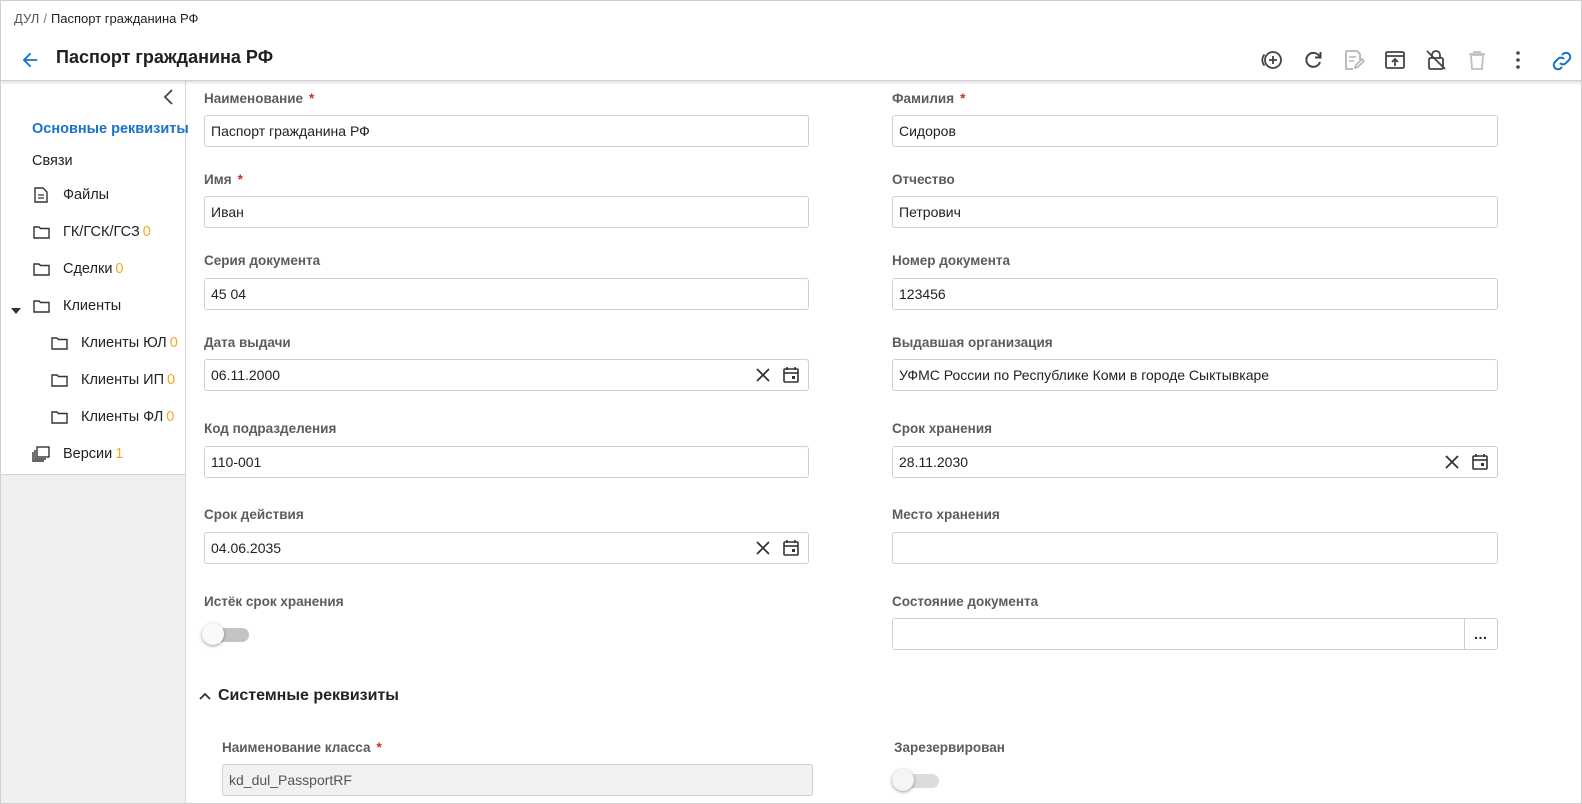 The image size is (1582, 804). I want to click on class-name-label: Наименование класса *, so click(302, 747).